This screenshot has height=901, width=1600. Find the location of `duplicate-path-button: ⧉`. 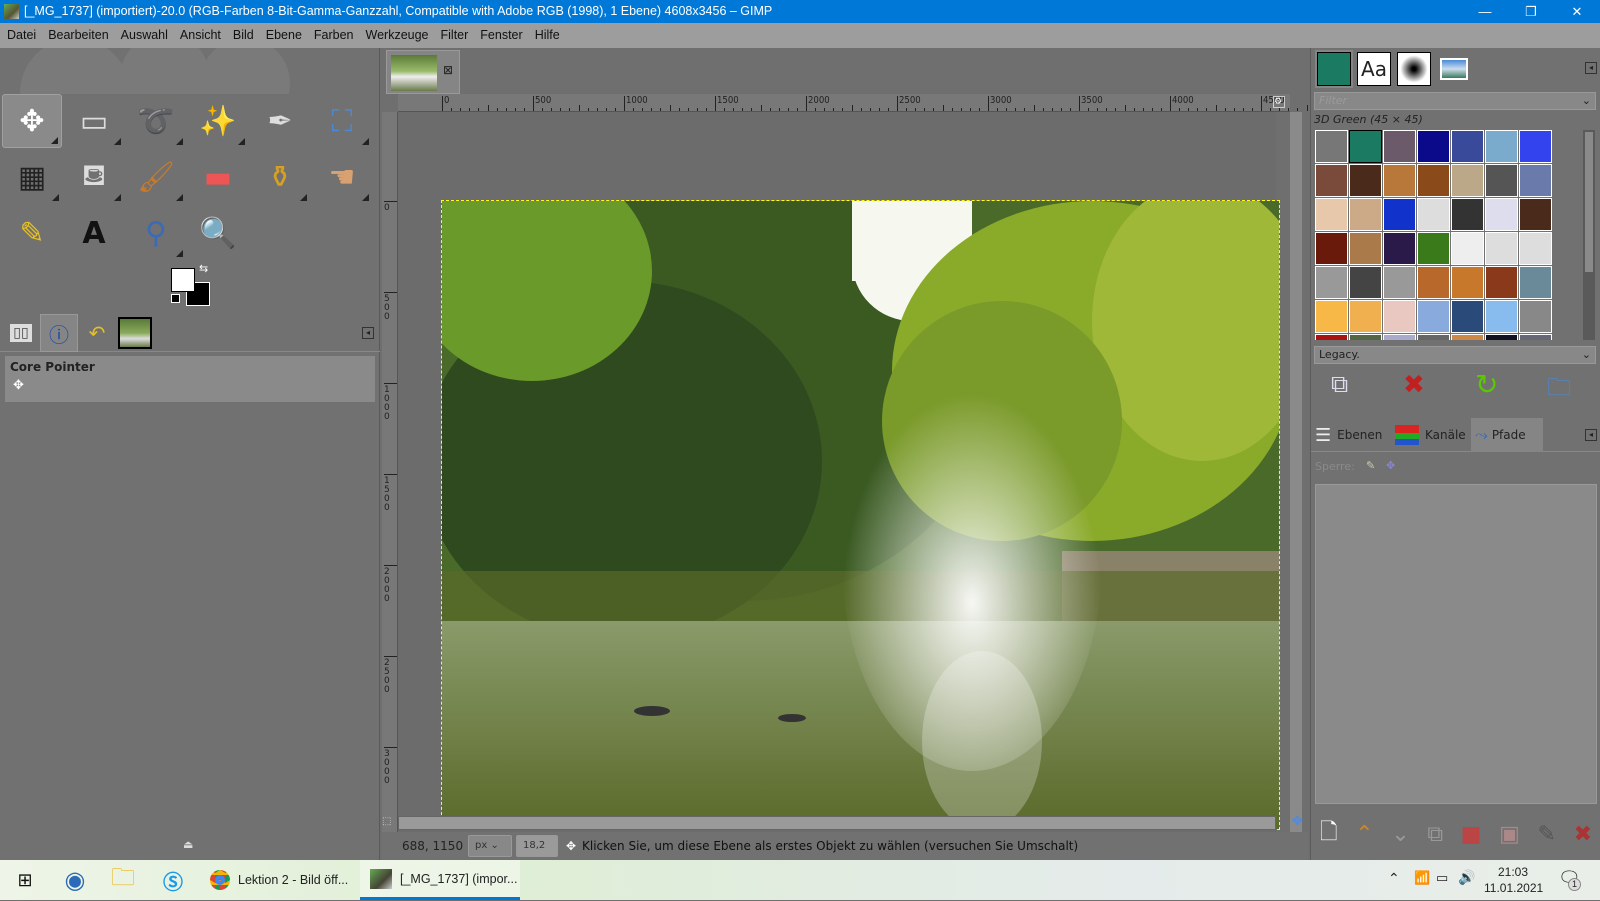

duplicate-path-button: ⧉ is located at coordinates (1435, 834).